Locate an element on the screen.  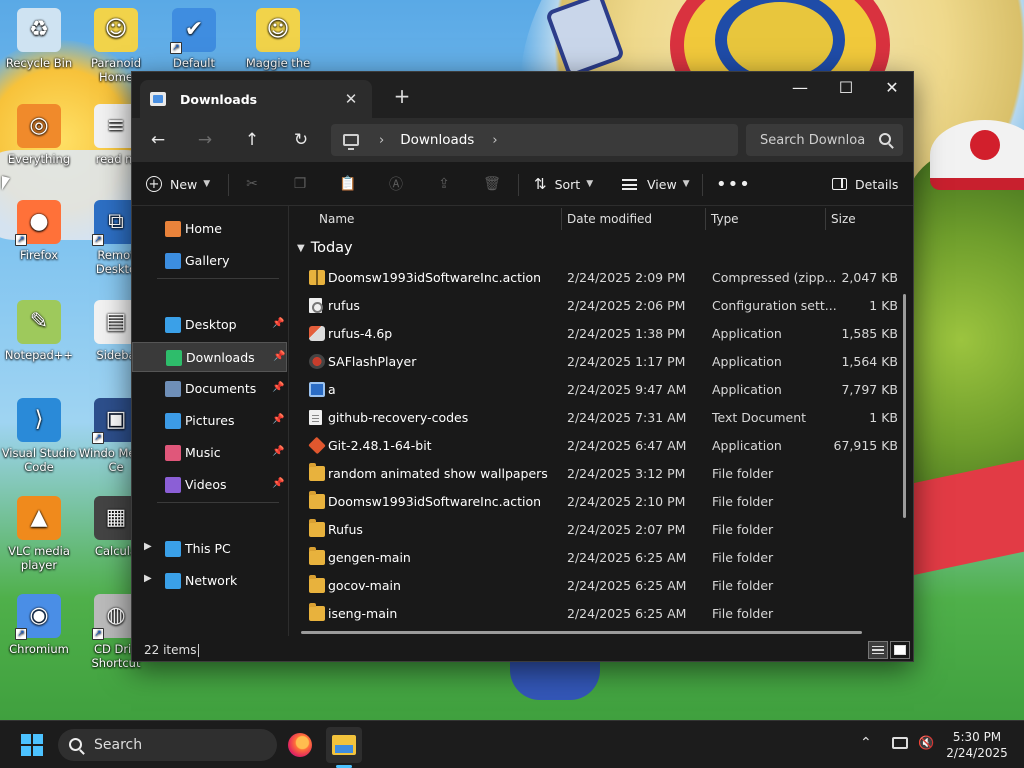
new-tab-button: + is located at coordinates (402, 96).